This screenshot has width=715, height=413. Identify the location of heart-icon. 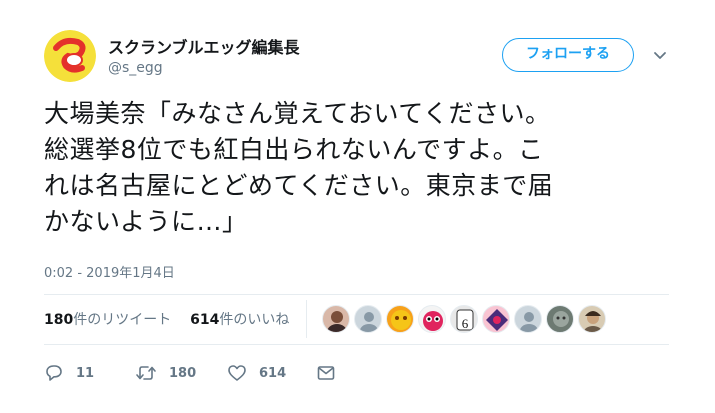
(237, 373).